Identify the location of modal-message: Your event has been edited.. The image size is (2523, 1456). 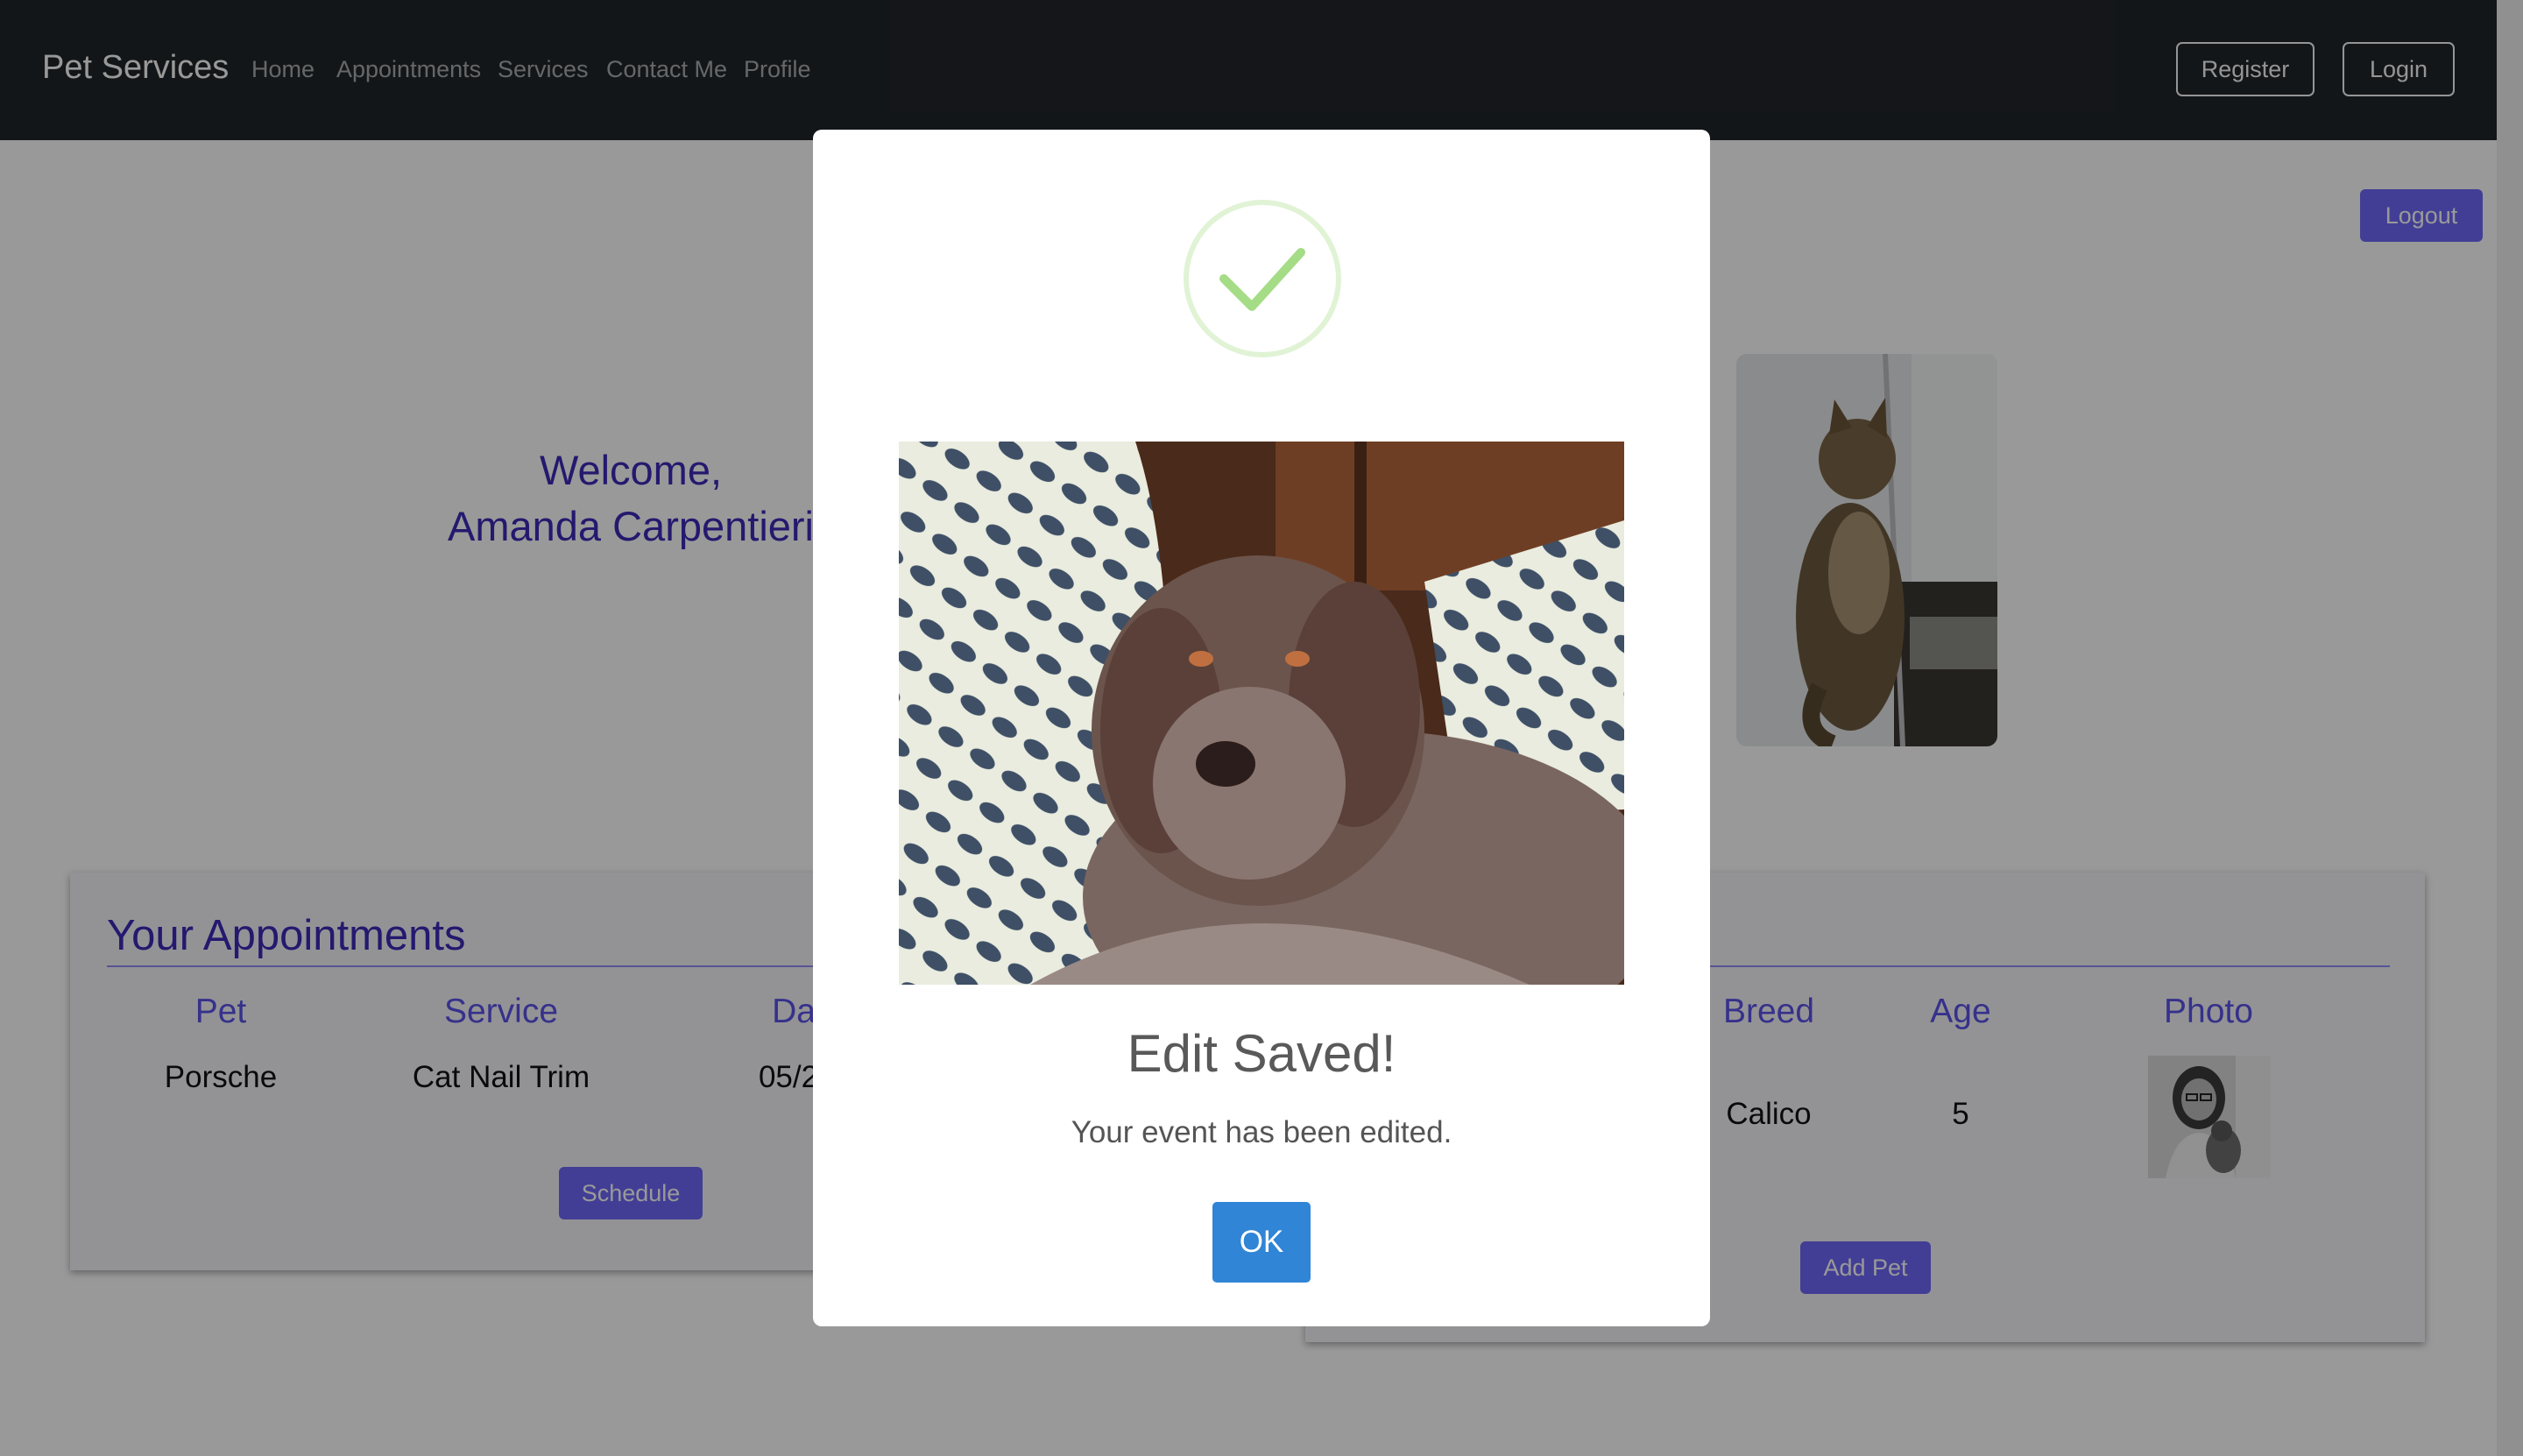
(1261, 1132).